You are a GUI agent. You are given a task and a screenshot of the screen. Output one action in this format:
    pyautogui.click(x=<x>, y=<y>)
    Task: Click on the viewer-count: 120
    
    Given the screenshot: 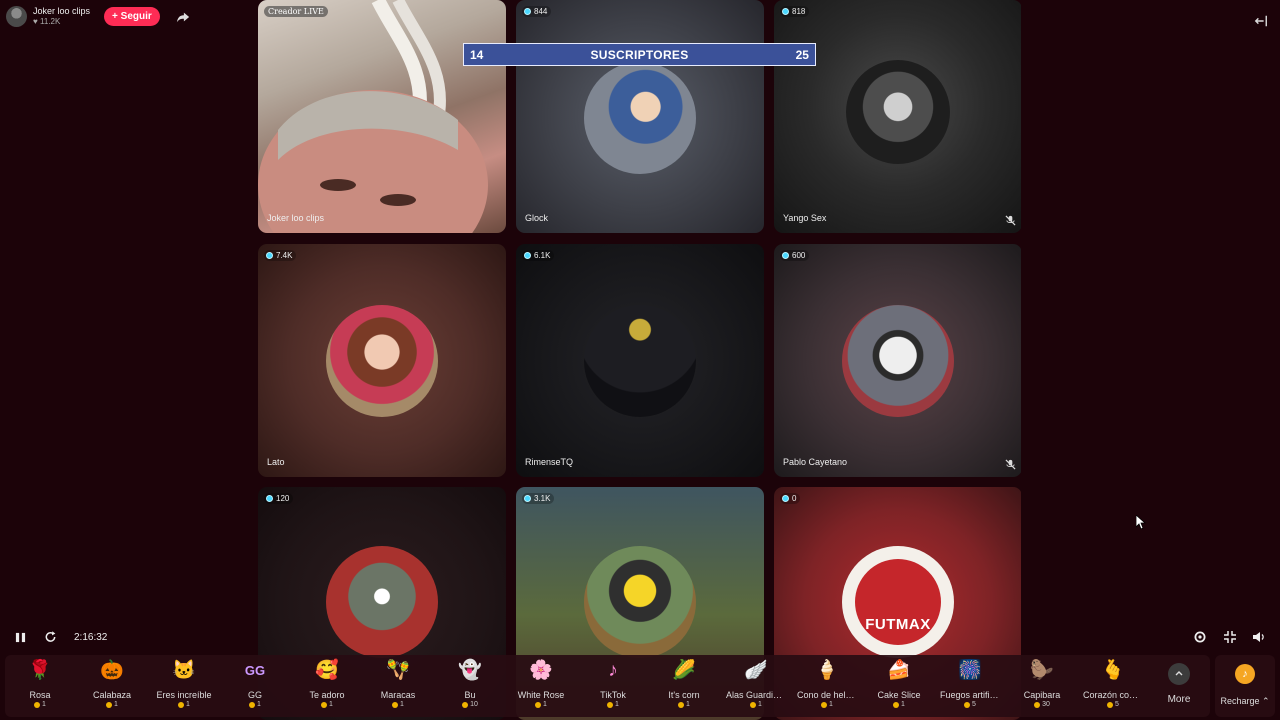 What is the action you would take?
    pyautogui.click(x=279, y=498)
    